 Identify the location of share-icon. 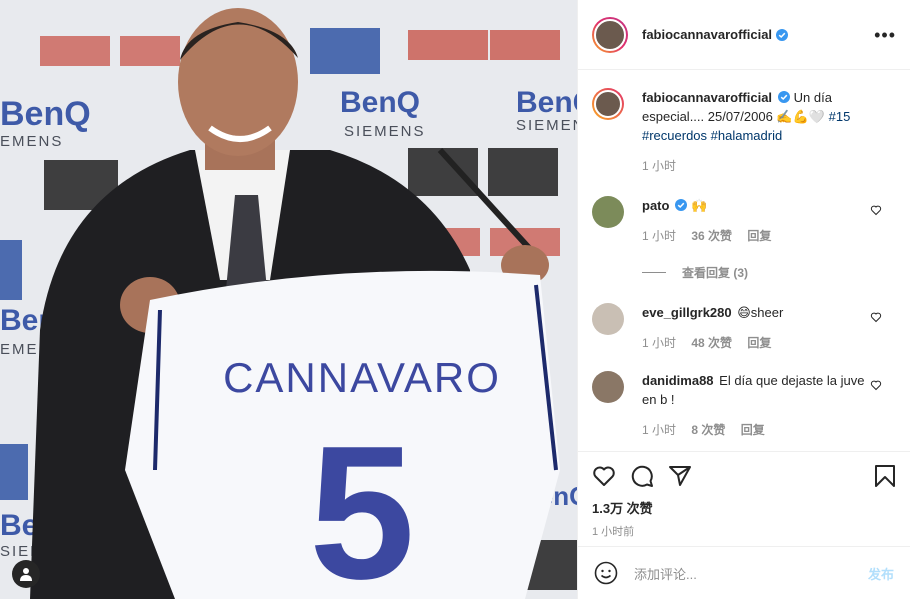
(680, 476).